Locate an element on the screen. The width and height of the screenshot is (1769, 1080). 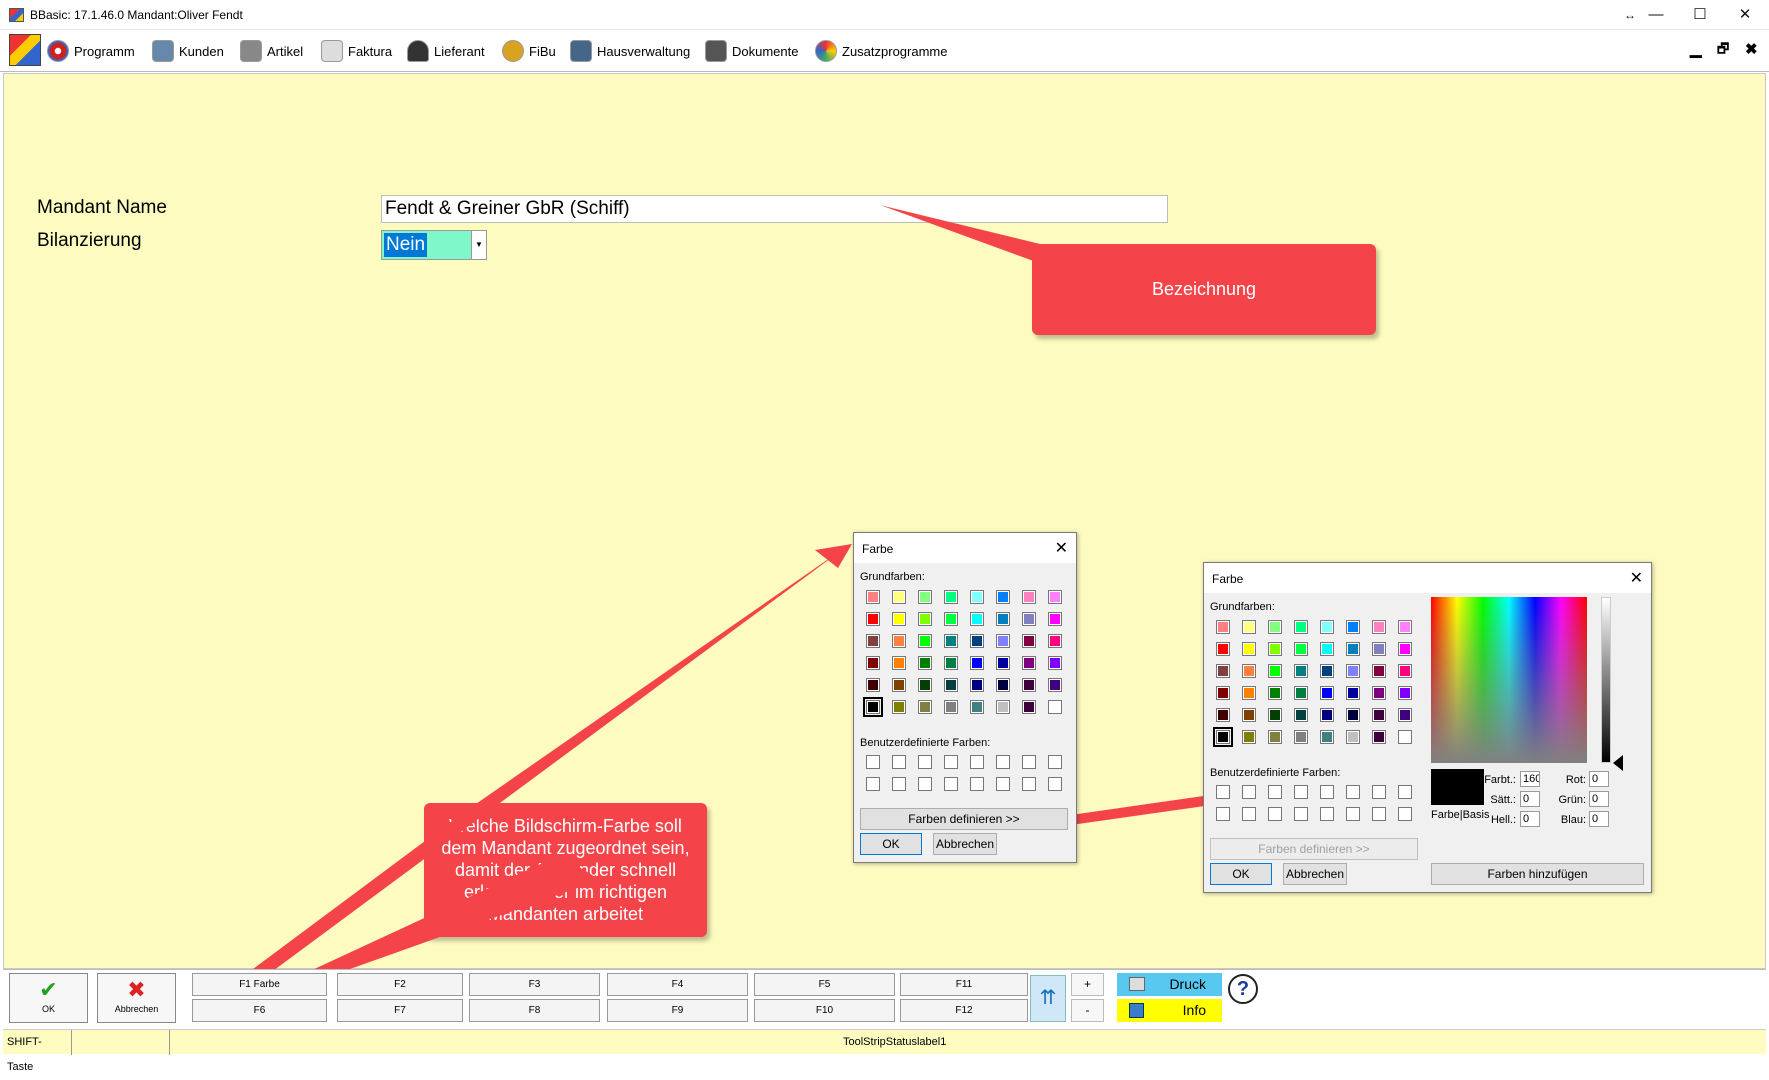
minimize-button: — is located at coordinates (1656, 15).